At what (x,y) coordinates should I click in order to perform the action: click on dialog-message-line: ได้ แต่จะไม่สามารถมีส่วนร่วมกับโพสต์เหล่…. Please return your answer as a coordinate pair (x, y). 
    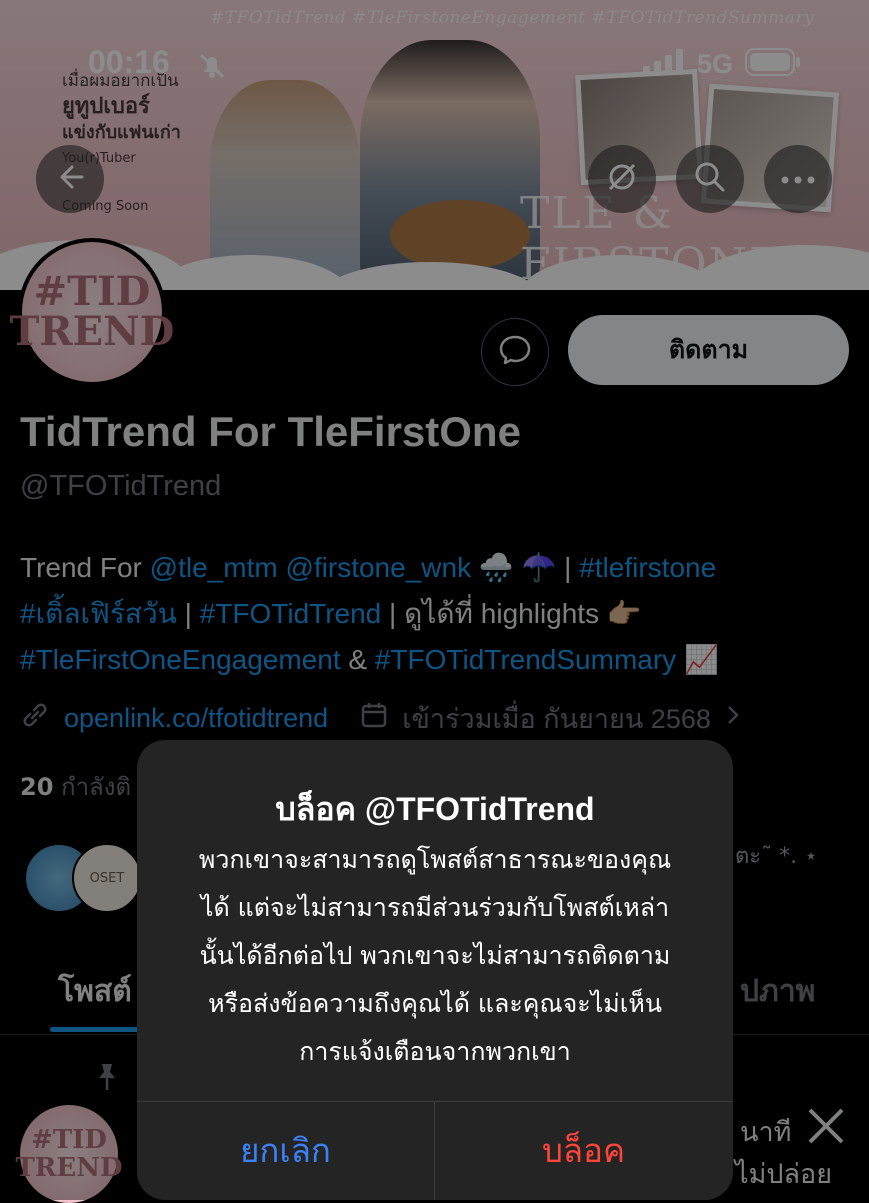
    Looking at the image, I should click on (435, 907).